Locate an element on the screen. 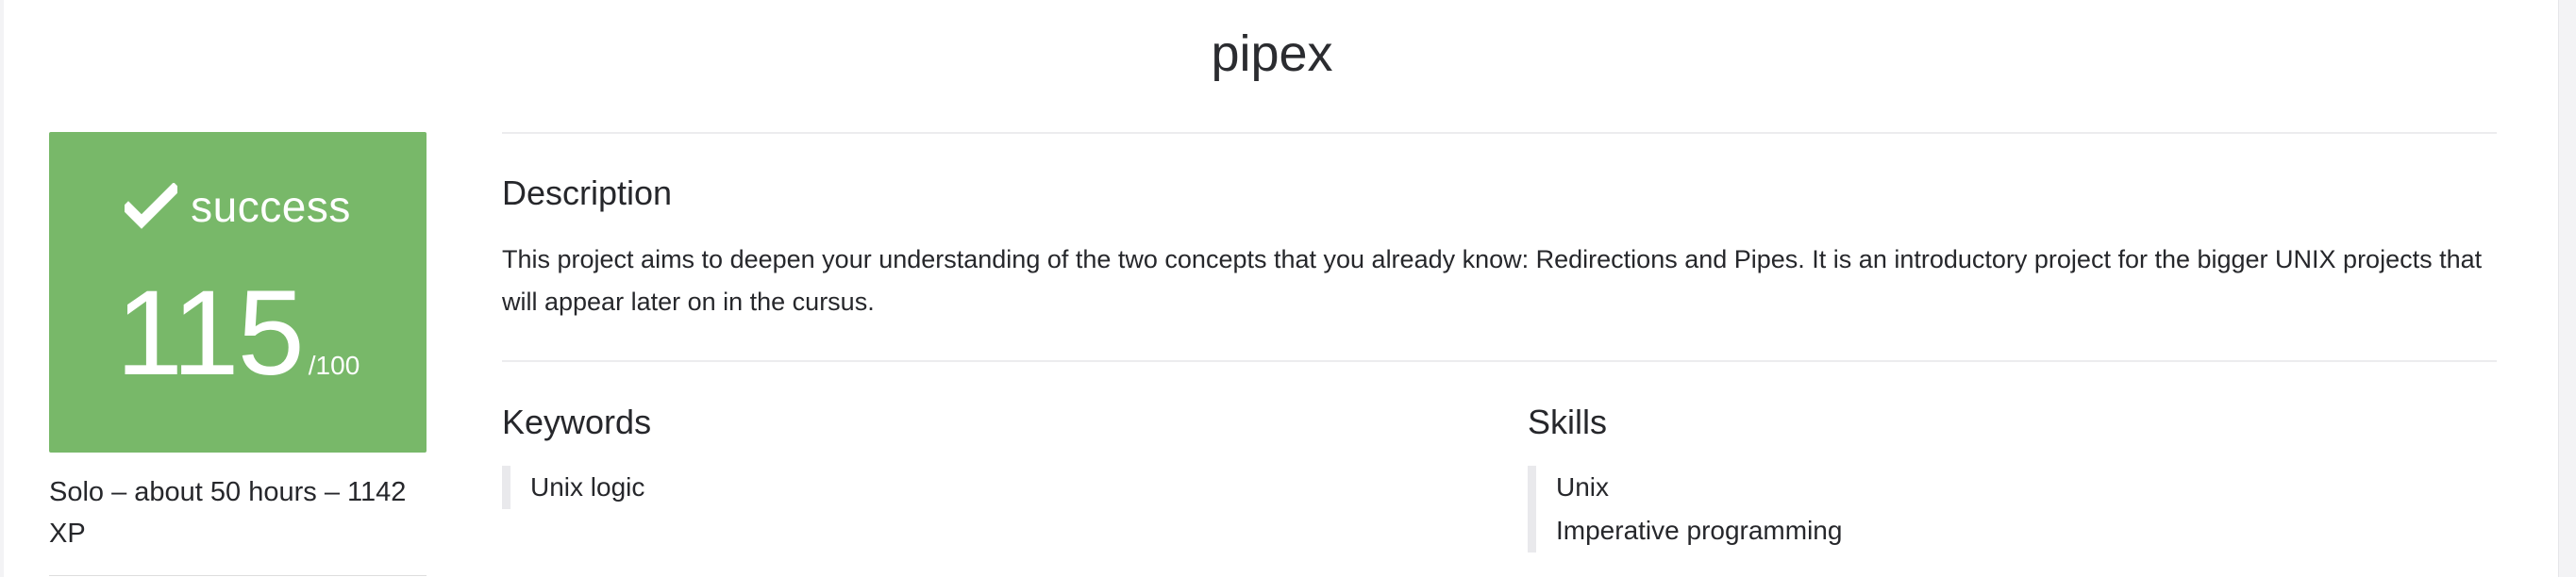  skills-list: Unix Imperative programming is located at coordinates (1685, 509).